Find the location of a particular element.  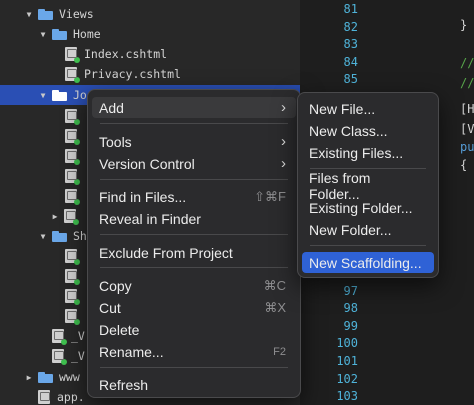

line-number: 100 is located at coordinates (347, 343).